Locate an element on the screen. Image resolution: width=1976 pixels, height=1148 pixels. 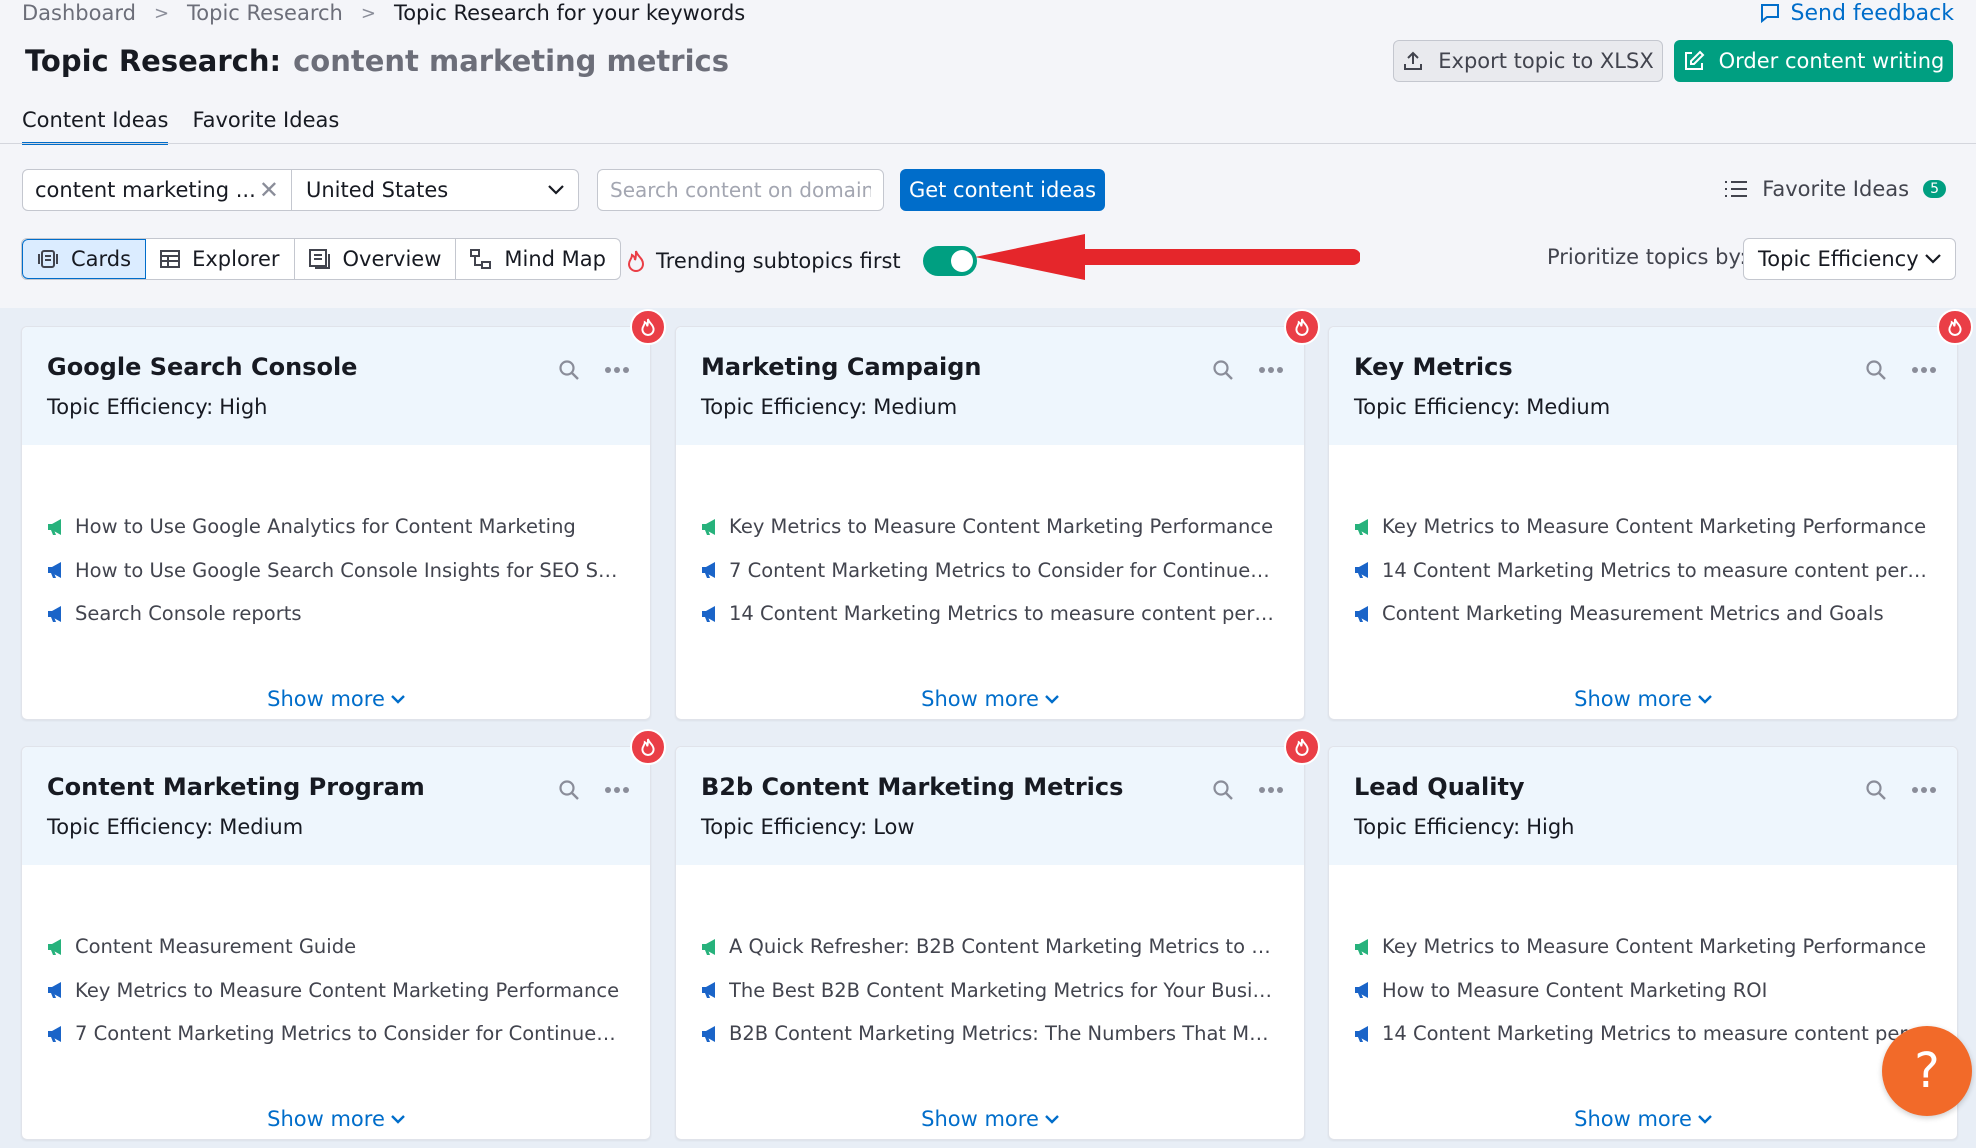
breadcrumb-item-dashboard: Dashboard is located at coordinates (79, 13).